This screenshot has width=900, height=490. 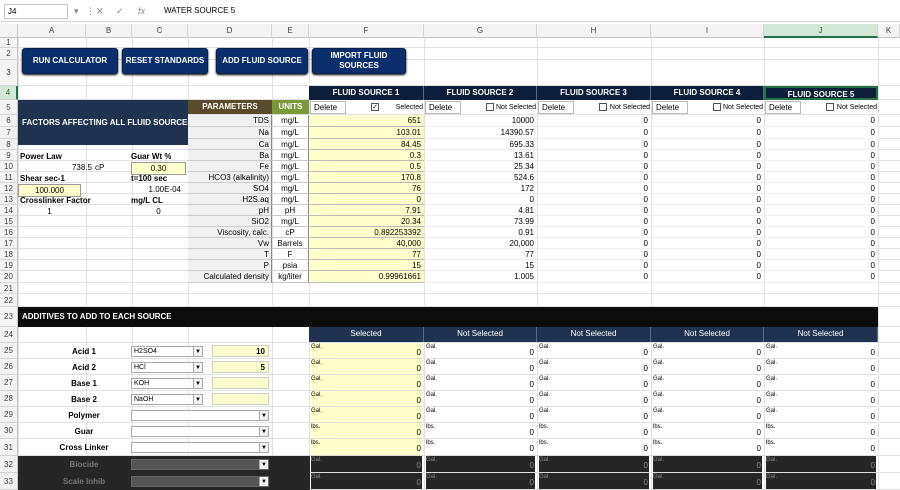 I want to click on row-header-11: 11, so click(x=9, y=177).